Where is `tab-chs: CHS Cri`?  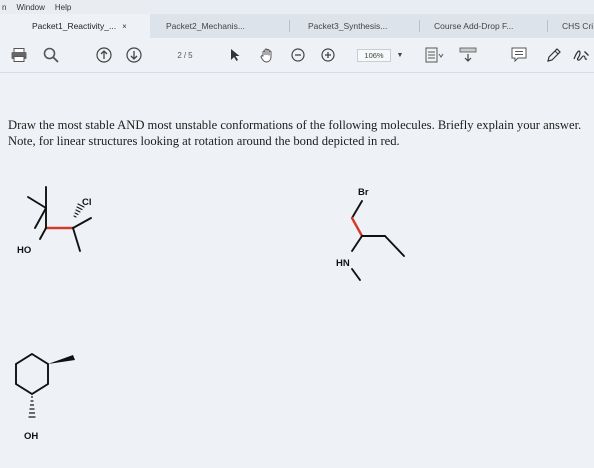 tab-chs: CHS Cri is located at coordinates (571, 26).